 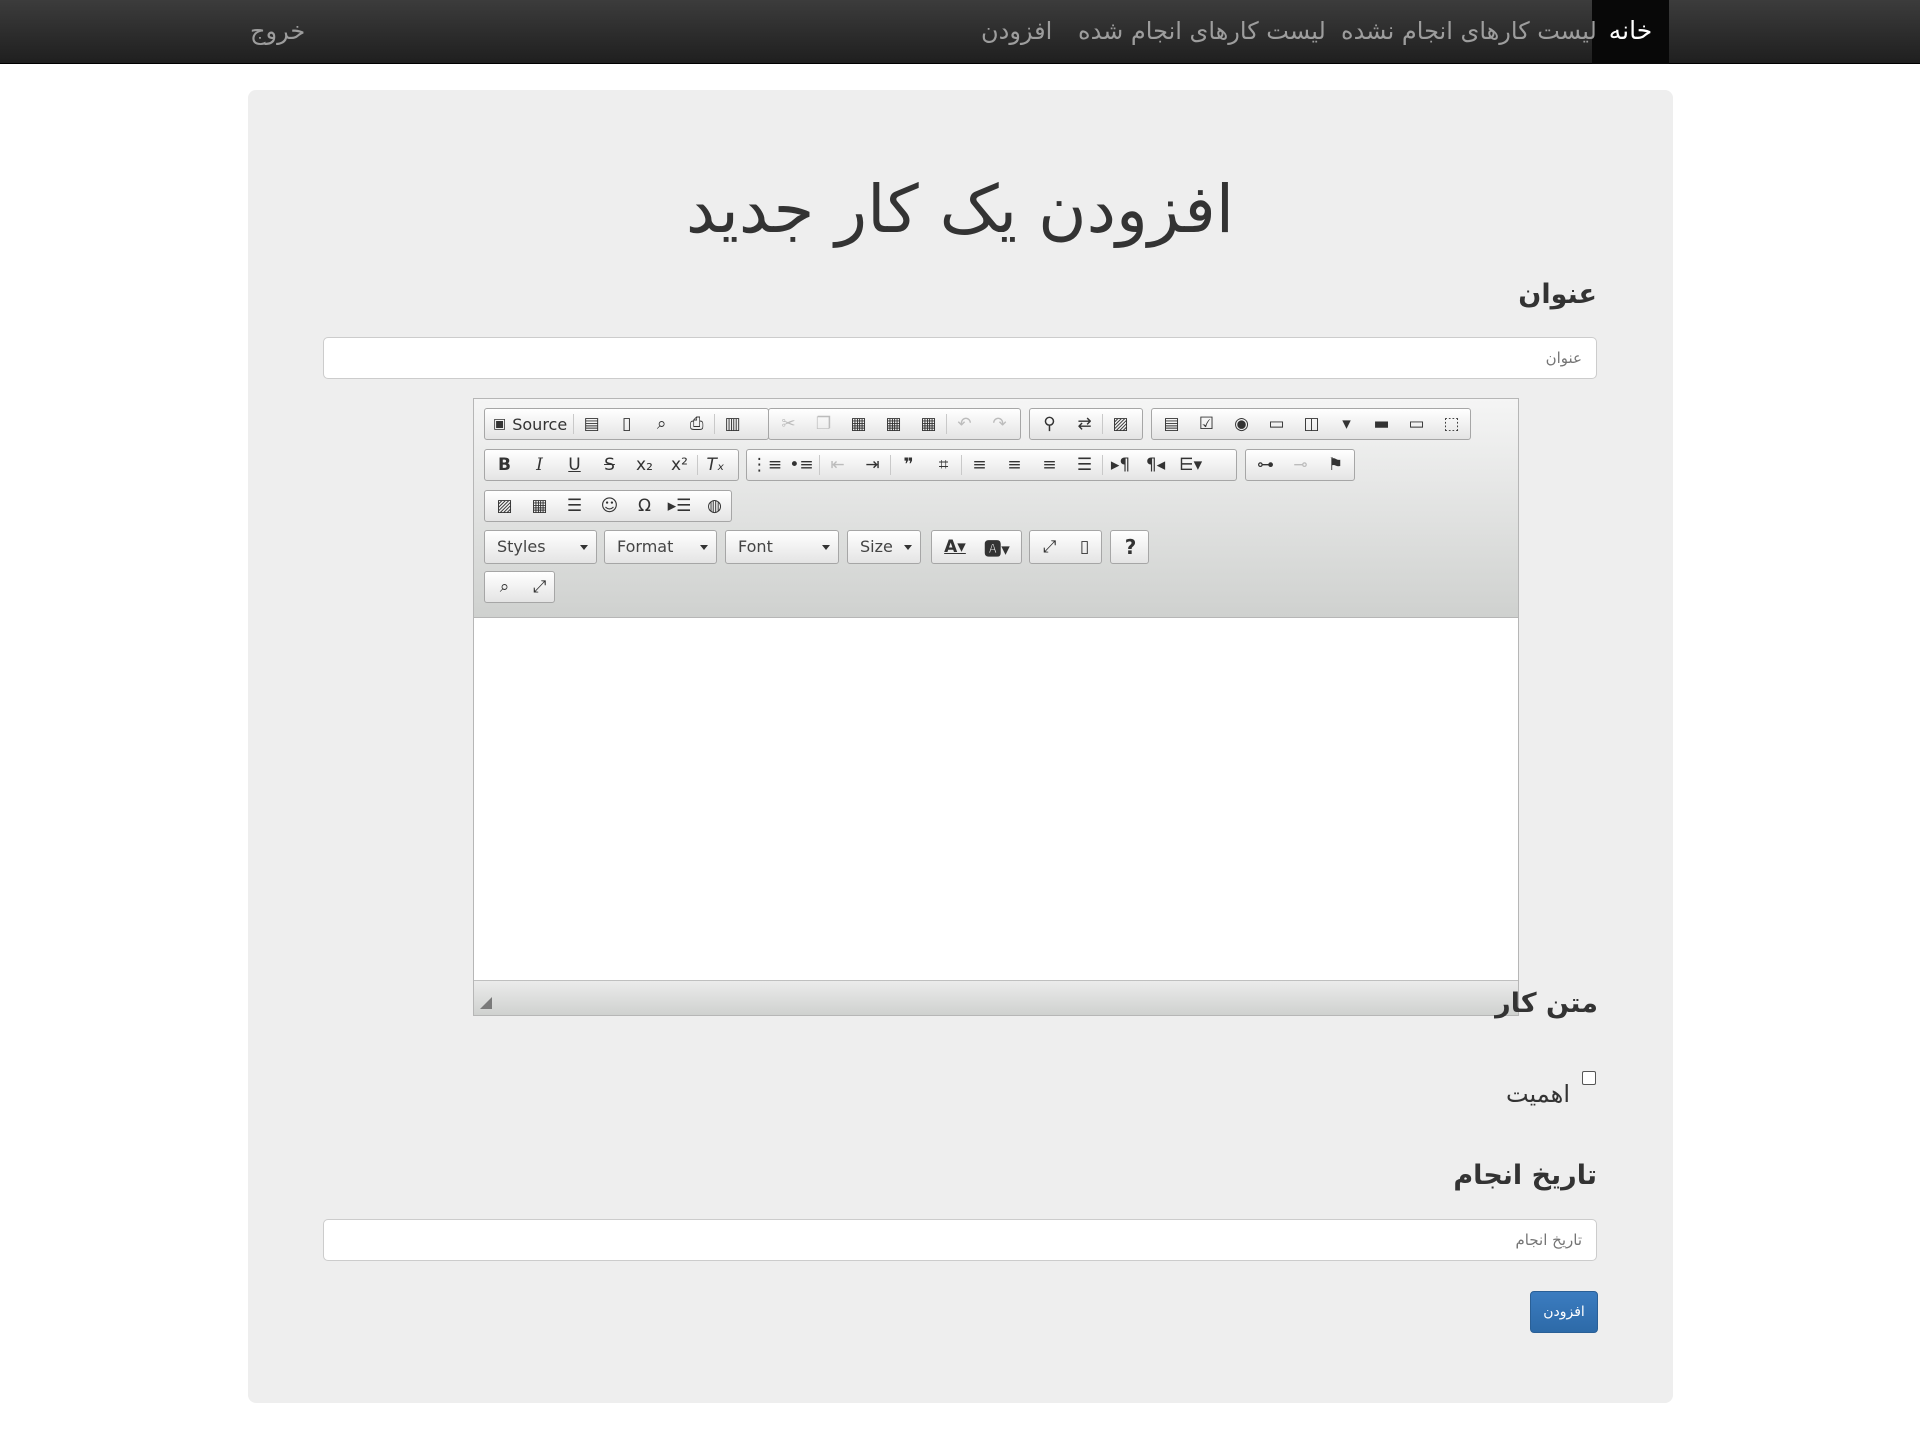 What do you see at coordinates (1241, 424) in the screenshot?
I see `radio-button: ◉` at bounding box center [1241, 424].